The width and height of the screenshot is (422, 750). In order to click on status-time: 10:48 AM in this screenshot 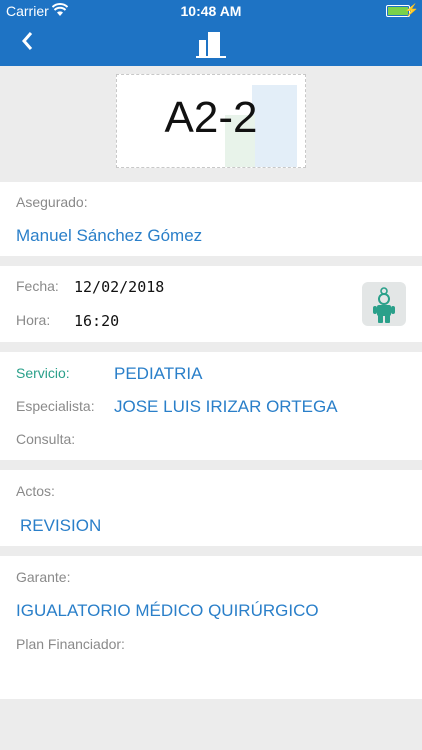, I will do `click(211, 11)`.